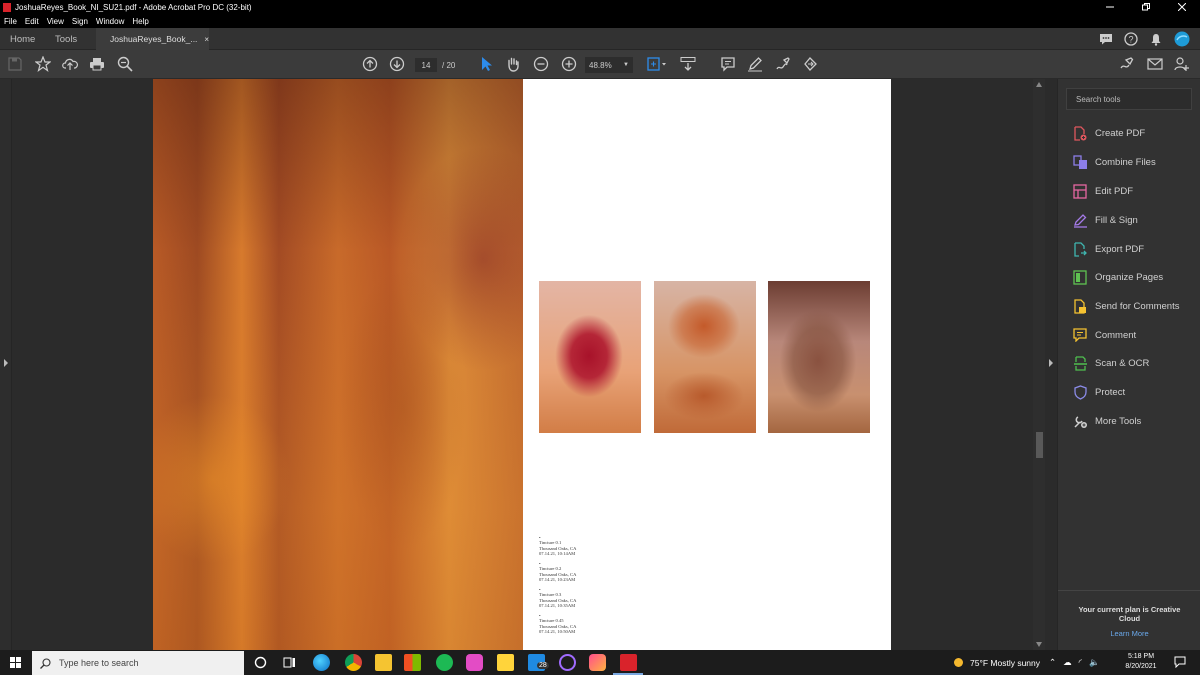 This screenshot has height=675, width=1200. I want to click on sticky-notes-icon, so click(505, 662).